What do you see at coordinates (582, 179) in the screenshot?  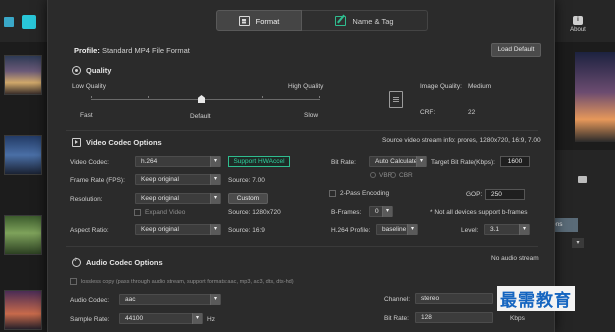 I see `folder-icon` at bounding box center [582, 179].